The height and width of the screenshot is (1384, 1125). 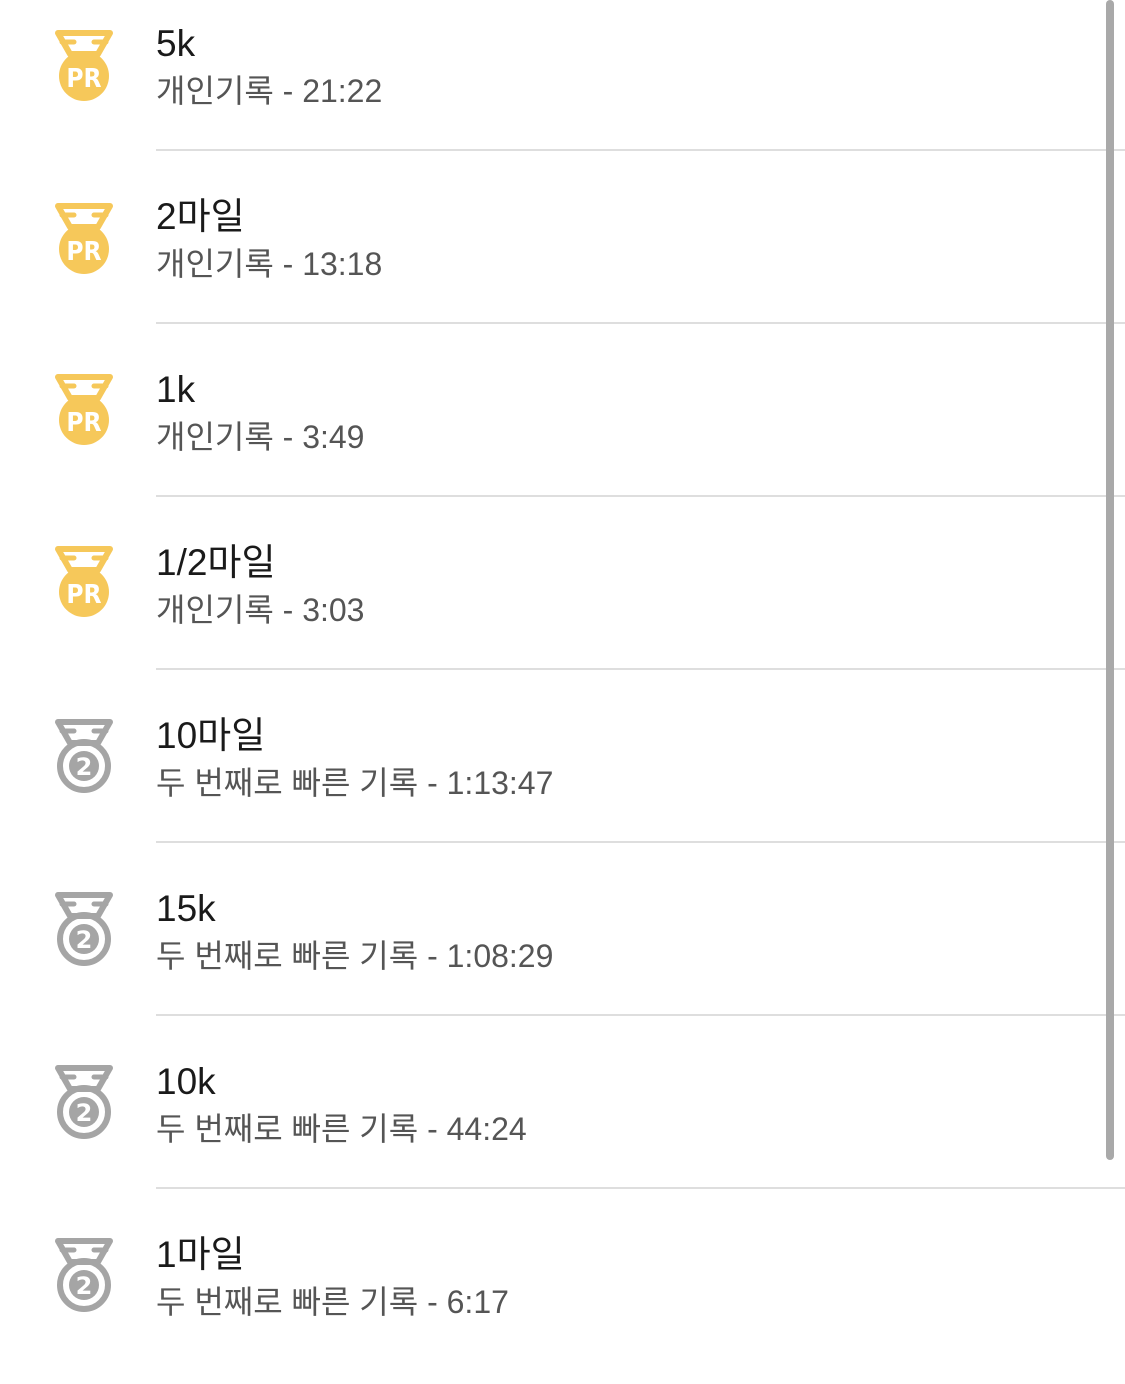 What do you see at coordinates (562, 778) in the screenshot?
I see `record-row-10mile: 2 10마일 두 번째로 빠른 기록 - 1:13:47` at bounding box center [562, 778].